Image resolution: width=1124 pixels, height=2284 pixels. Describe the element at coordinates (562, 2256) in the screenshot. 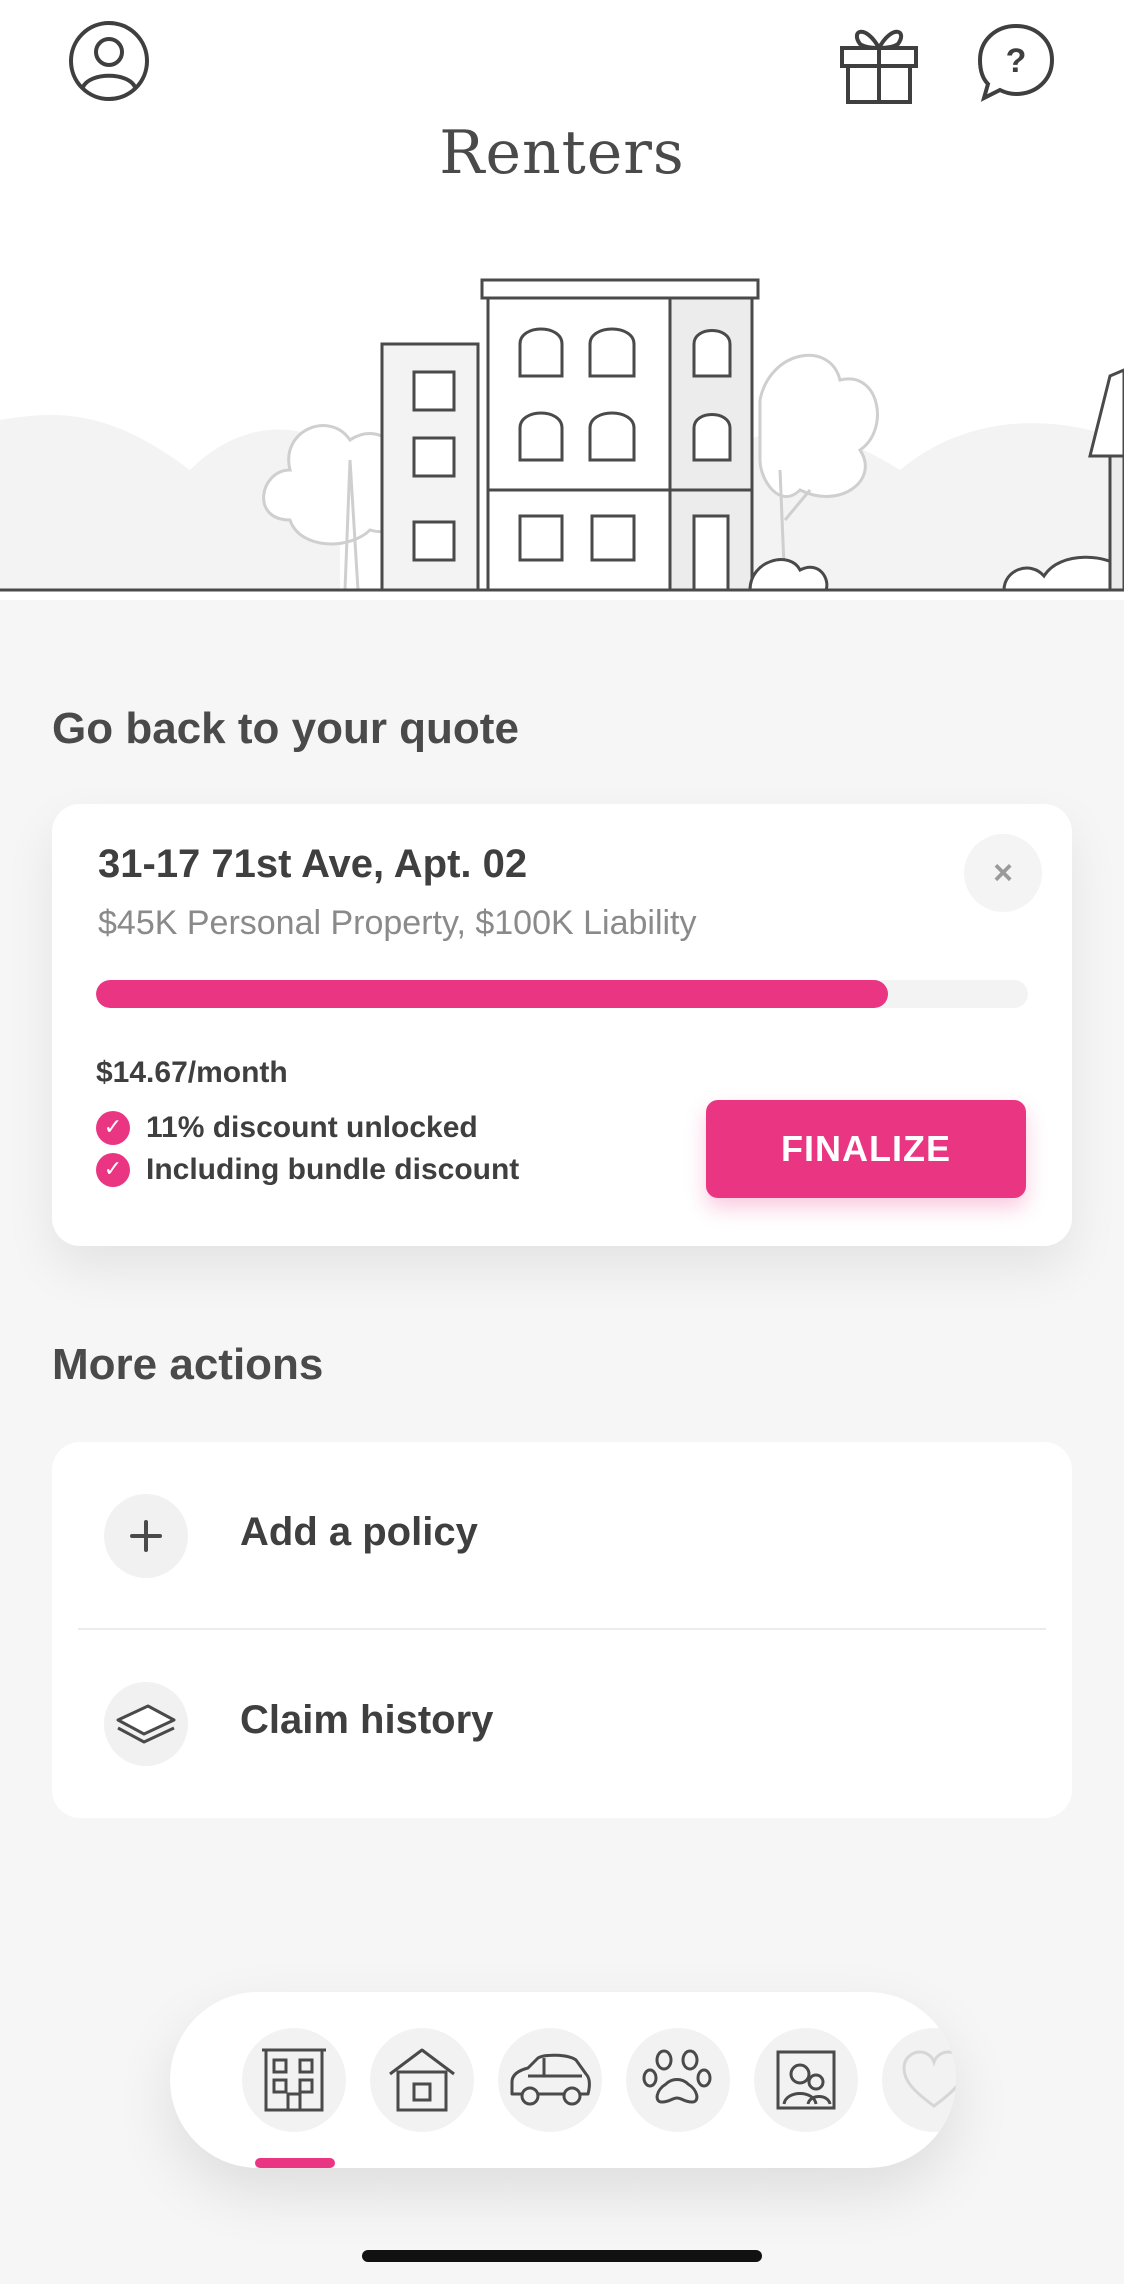

I see `home-indicator` at that location.